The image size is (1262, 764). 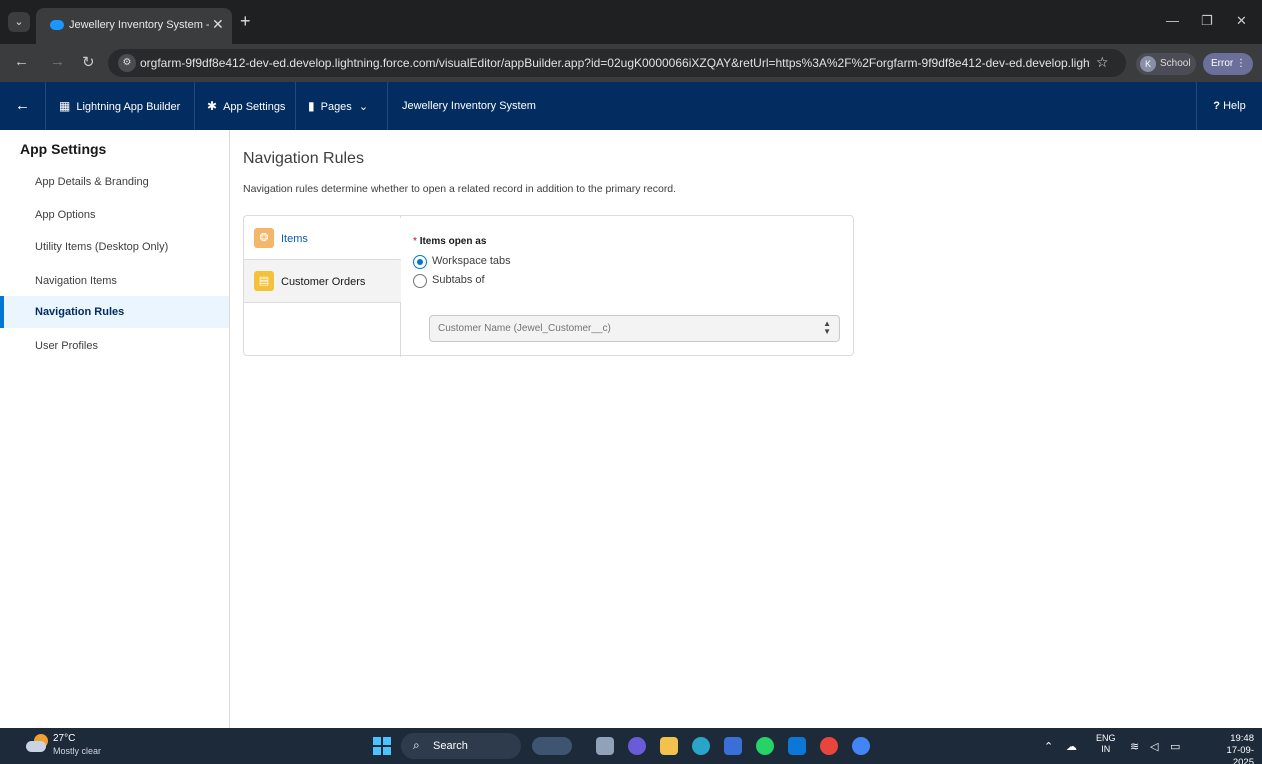 What do you see at coordinates (1048, 746) in the screenshot?
I see `chevron-up-icon: ⌃` at bounding box center [1048, 746].